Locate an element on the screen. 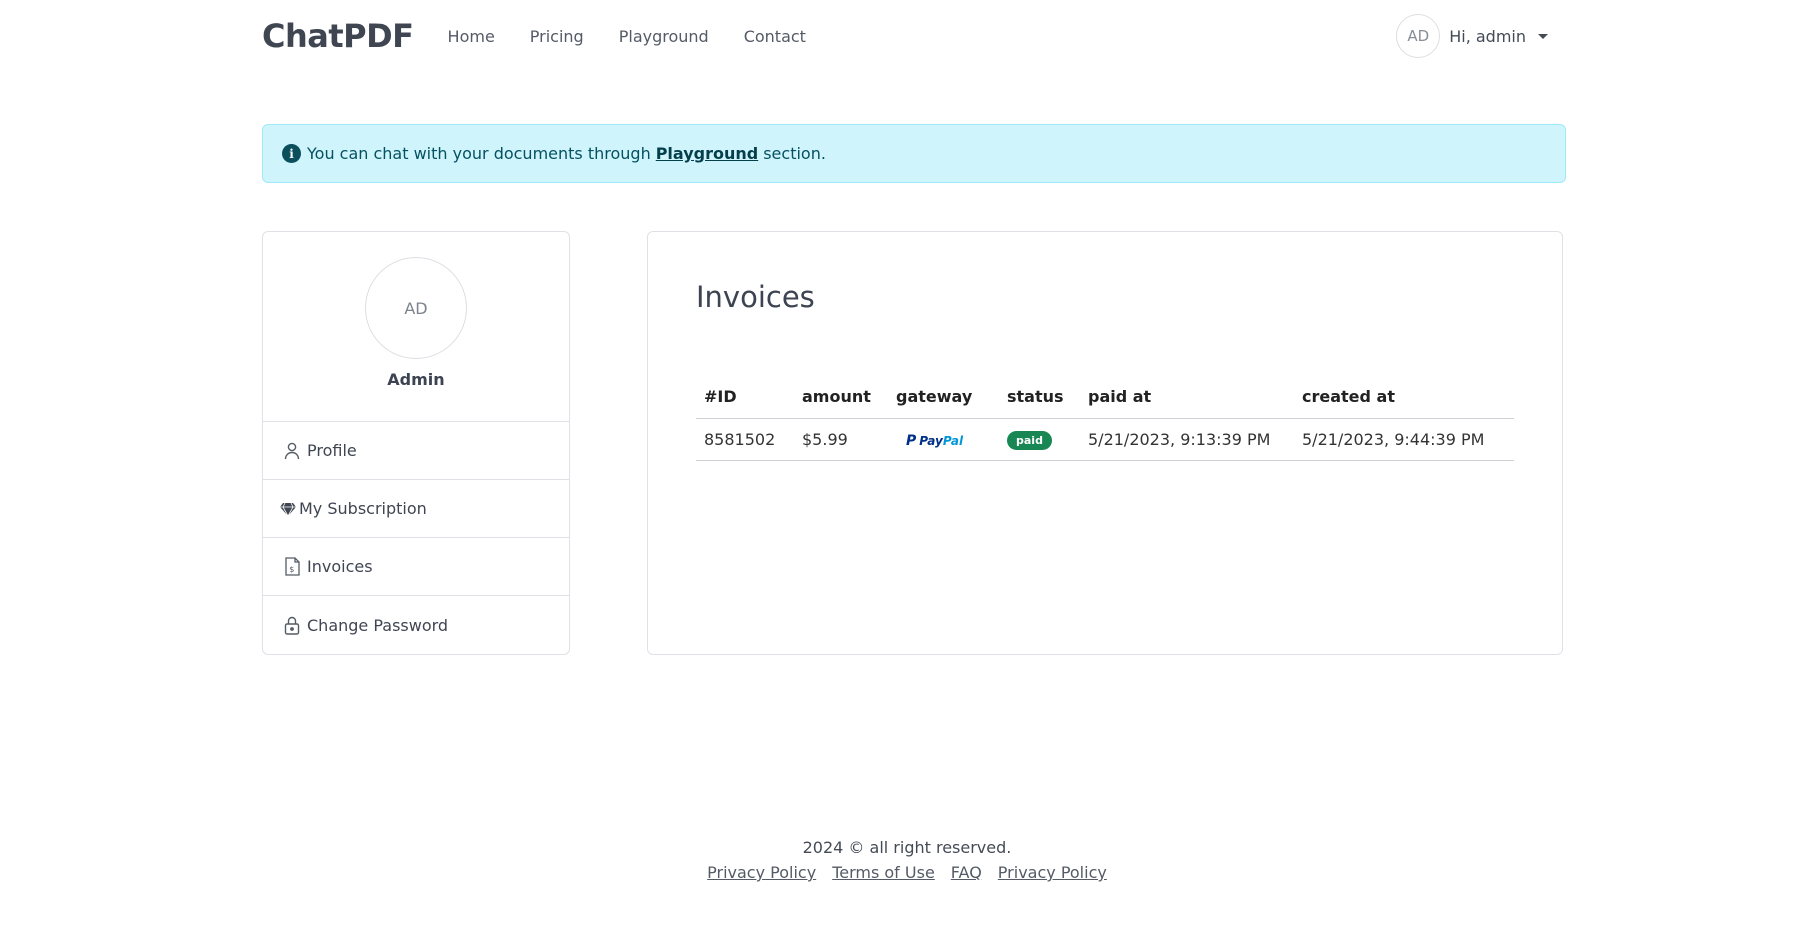 The width and height of the screenshot is (1814, 946). invoice-id: 8581502 is located at coordinates (745, 439).